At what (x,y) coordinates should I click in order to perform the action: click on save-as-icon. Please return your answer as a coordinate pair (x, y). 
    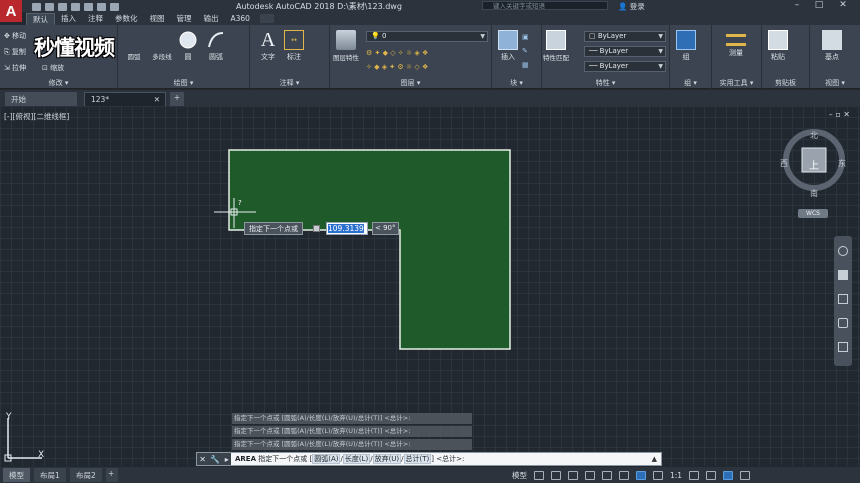
    Looking at the image, I should click on (75, 6).